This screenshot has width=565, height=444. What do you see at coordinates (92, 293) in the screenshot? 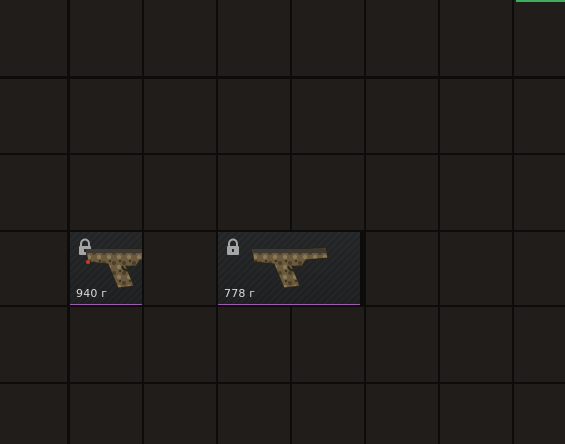
I see `item-price: 940 г` at bounding box center [92, 293].